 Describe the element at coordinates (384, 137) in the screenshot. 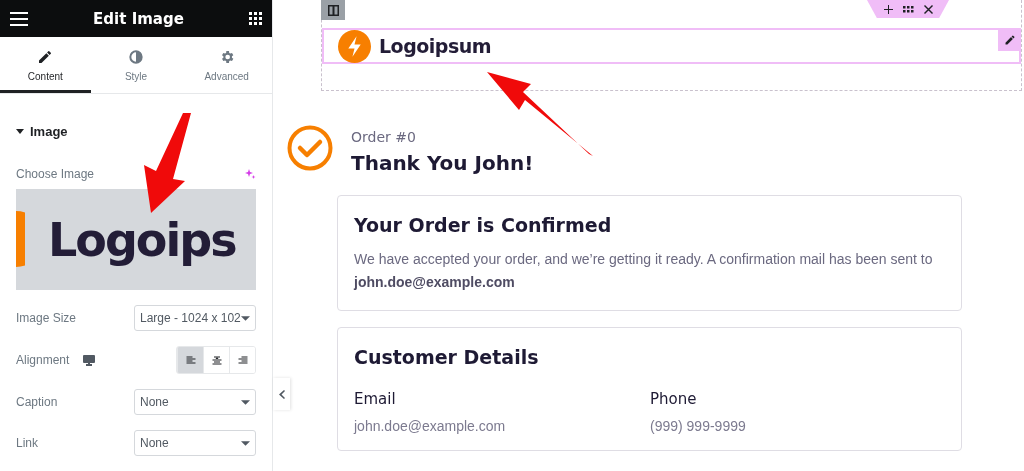

I see `order-number: Order #0` at that location.